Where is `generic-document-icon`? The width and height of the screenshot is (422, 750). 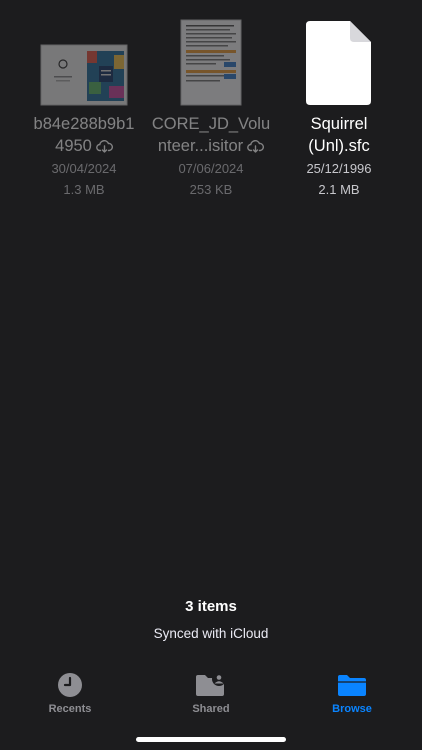
generic-document-icon is located at coordinates (339, 54).